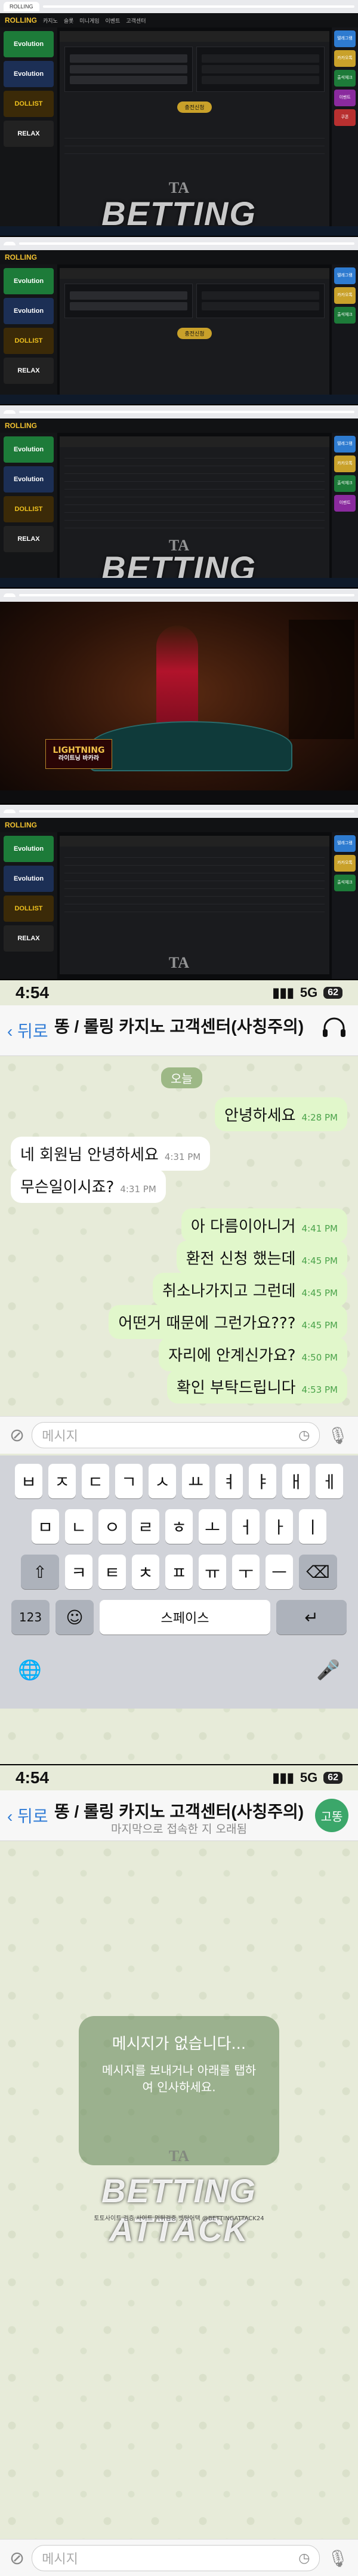  Describe the element at coordinates (185, 1617) in the screenshot. I see `space-key: 스페이스` at that location.